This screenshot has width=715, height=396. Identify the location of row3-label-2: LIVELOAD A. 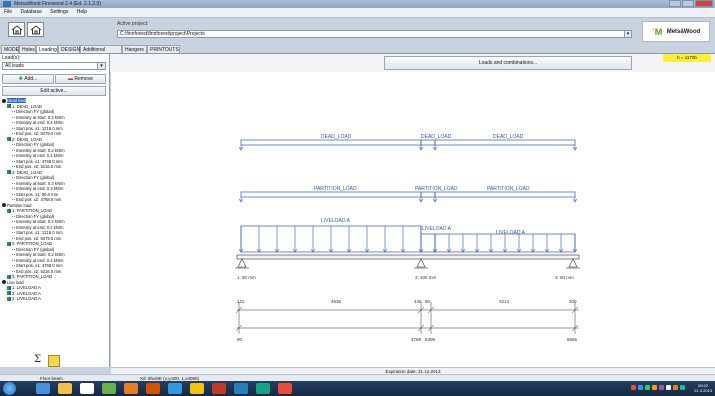
(437, 229).